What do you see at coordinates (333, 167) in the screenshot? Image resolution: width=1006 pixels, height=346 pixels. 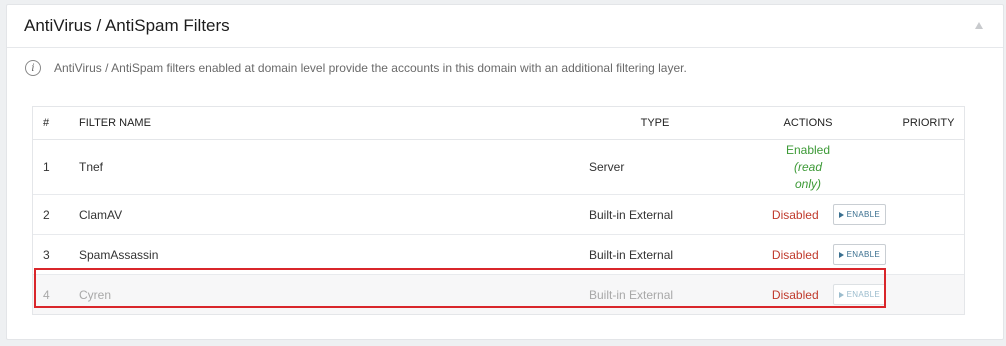 I see `filter-name: Tnef` at bounding box center [333, 167].